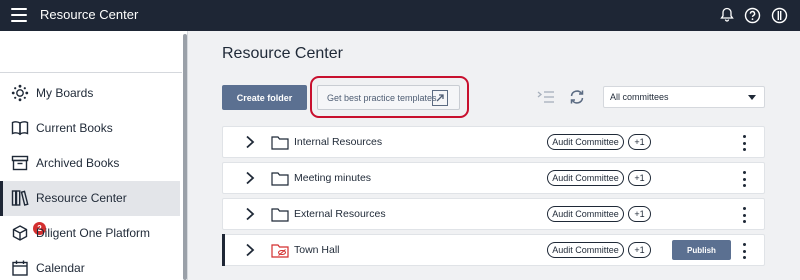 This screenshot has width=800, height=280. Describe the element at coordinates (493, 178) in the screenshot. I see `table-row: Meeting minutes Audit Committee +1` at that location.